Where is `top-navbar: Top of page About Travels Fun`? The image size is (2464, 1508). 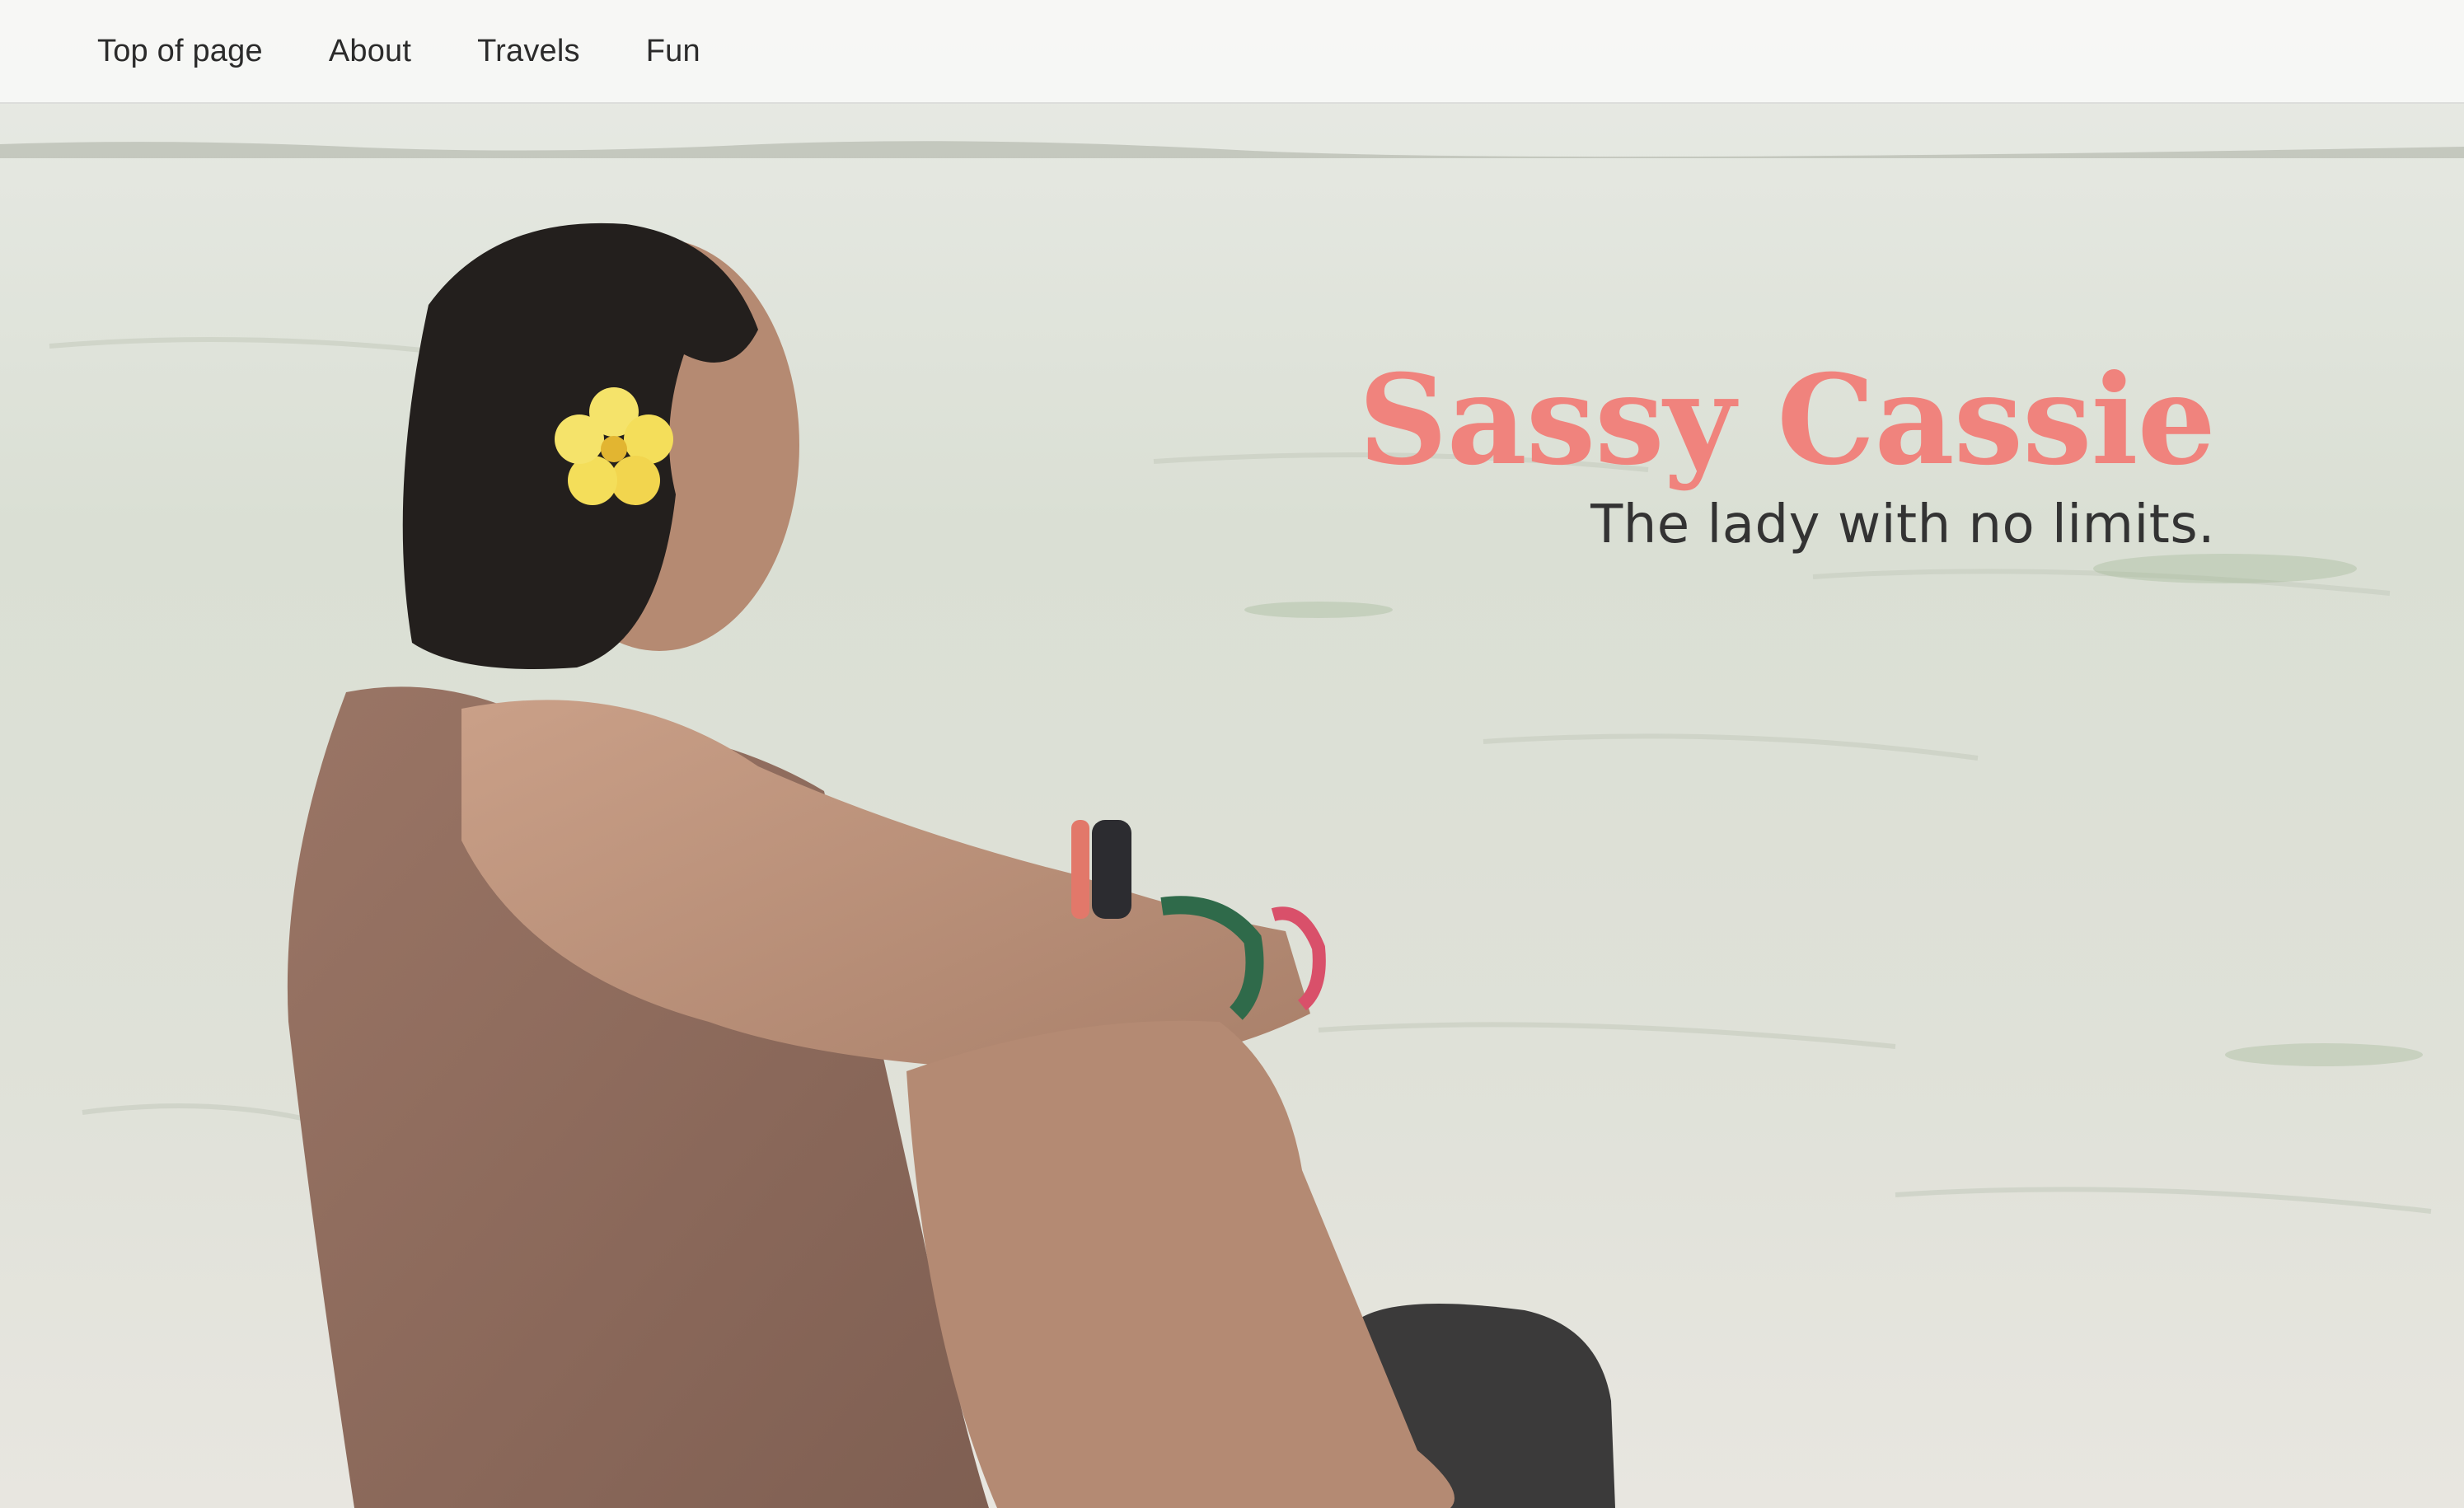
top-navbar: Top of page About Travels Fun is located at coordinates (1232, 52).